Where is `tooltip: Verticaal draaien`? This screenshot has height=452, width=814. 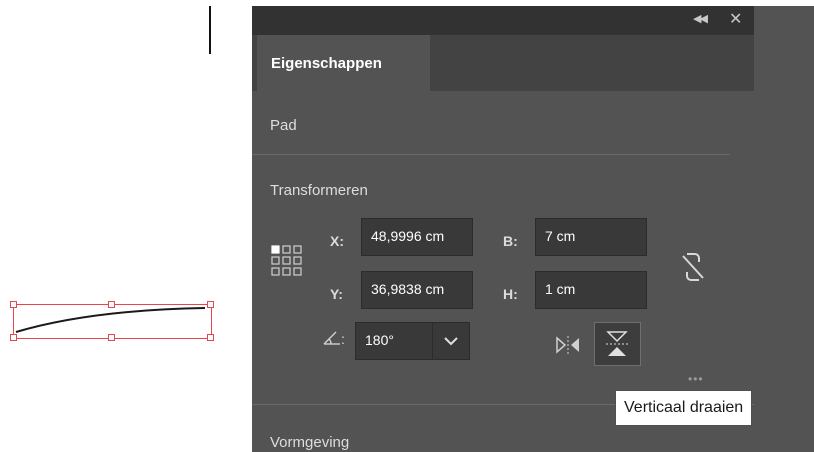
tooltip: Verticaal draaien is located at coordinates (684, 408).